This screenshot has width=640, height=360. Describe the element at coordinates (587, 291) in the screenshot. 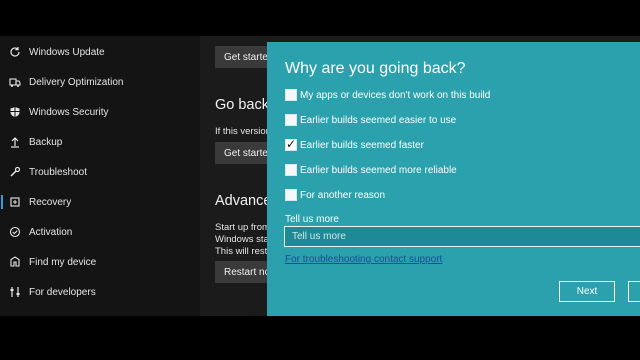

I see `next-button: Next` at that location.